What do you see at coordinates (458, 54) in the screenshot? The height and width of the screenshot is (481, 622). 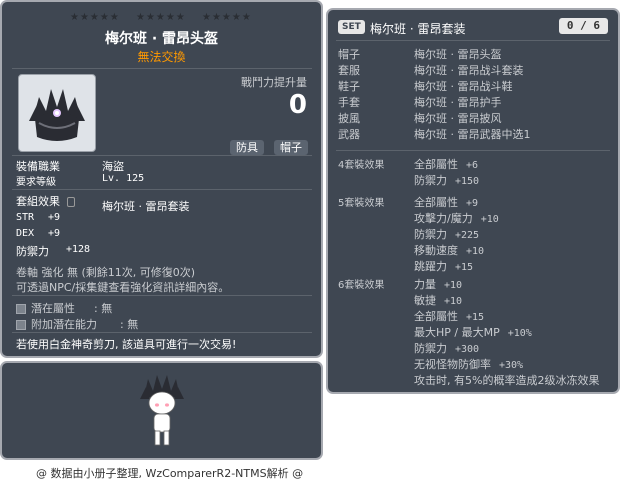 I see `set-piece-name: 梅尔班 · 雷昂头盔` at bounding box center [458, 54].